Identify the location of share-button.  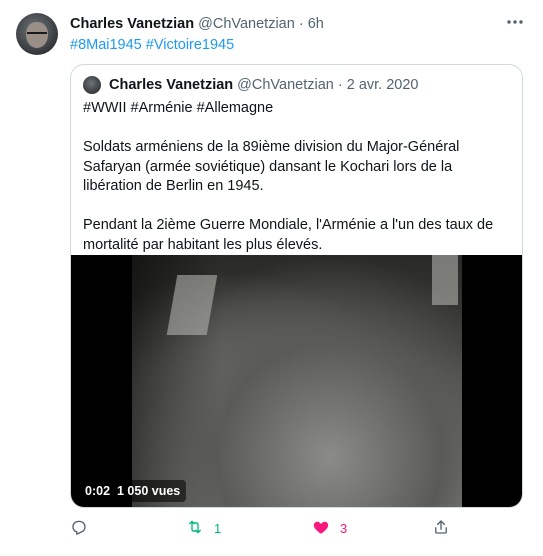
(441, 528).